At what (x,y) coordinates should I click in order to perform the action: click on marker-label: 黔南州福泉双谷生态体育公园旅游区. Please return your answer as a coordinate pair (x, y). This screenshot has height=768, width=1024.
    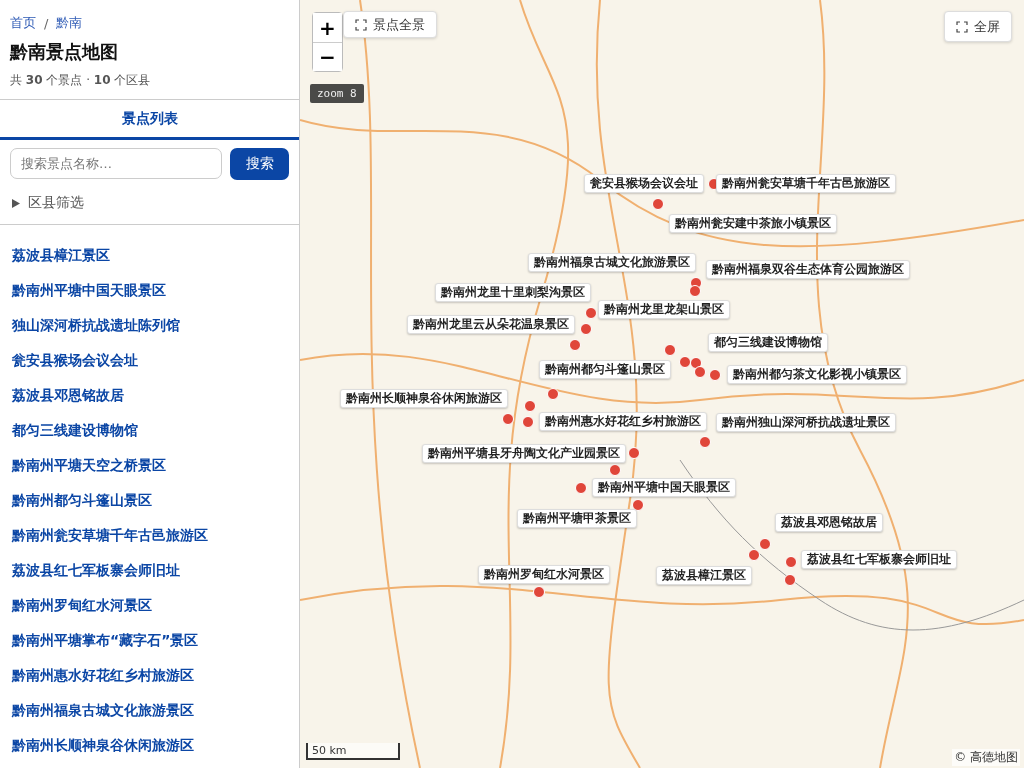
    Looking at the image, I should click on (808, 269).